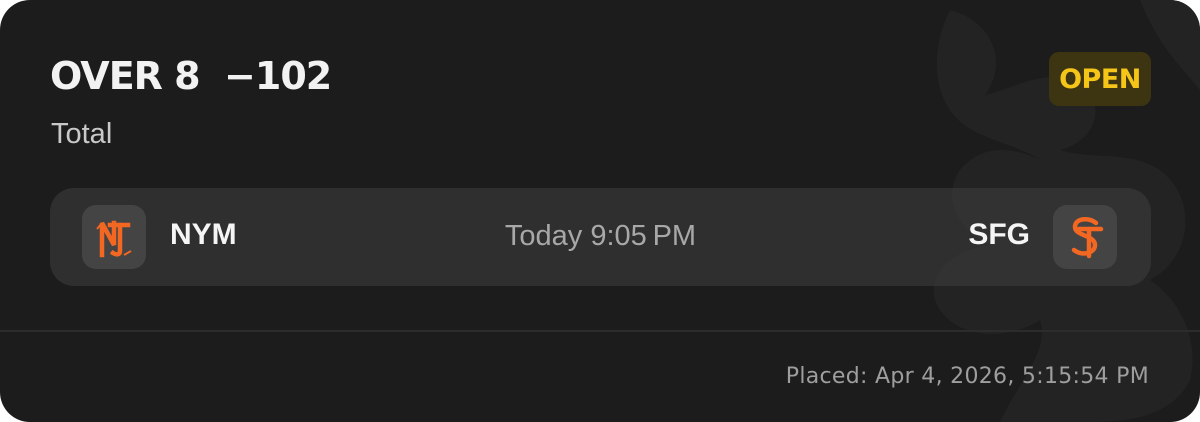  Describe the element at coordinates (967, 376) in the screenshot. I see `placed-timestamp: Placed: Apr 4, 2026, 5:15:54 PM` at that location.